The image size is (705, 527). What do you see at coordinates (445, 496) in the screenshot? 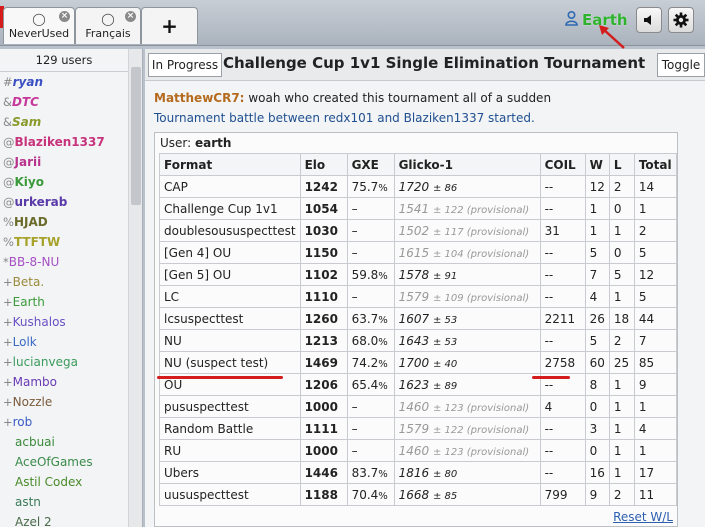
I see `glicko-deviation: ± 85` at bounding box center [445, 496].